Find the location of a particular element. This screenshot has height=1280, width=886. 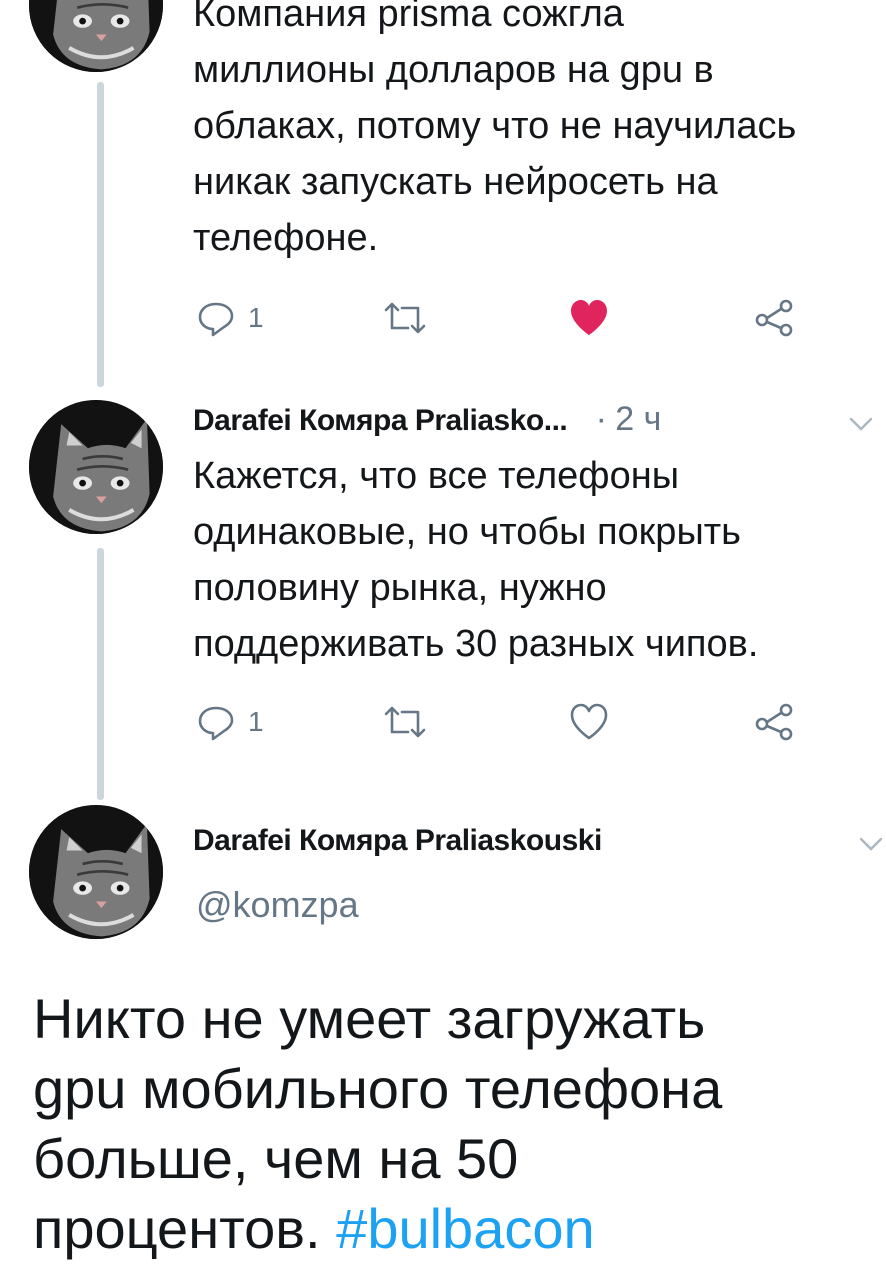

tweet-text-segment: процентов. is located at coordinates (177, 1228).